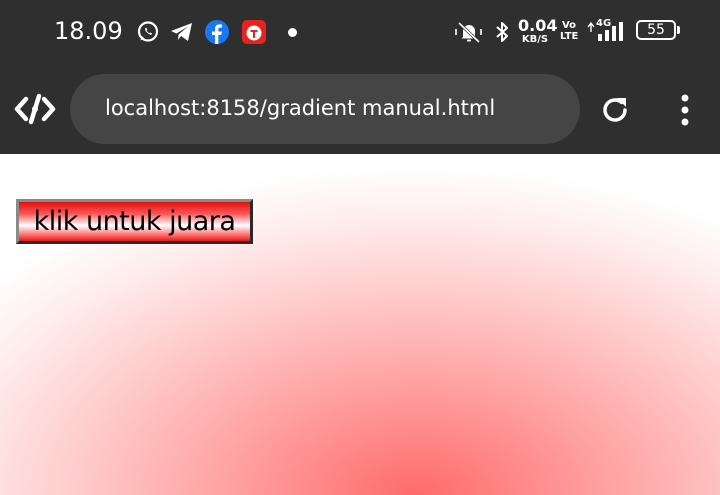  What do you see at coordinates (604, 23) in the screenshot?
I see `network-type: 4G` at bounding box center [604, 23].